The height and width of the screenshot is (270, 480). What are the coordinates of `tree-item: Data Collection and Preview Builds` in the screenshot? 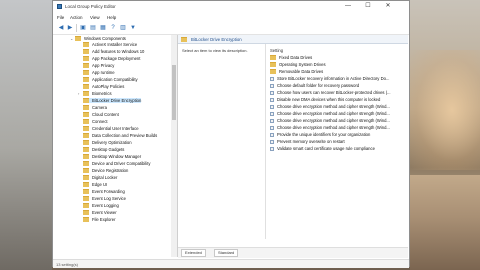 It's located at (120, 136).